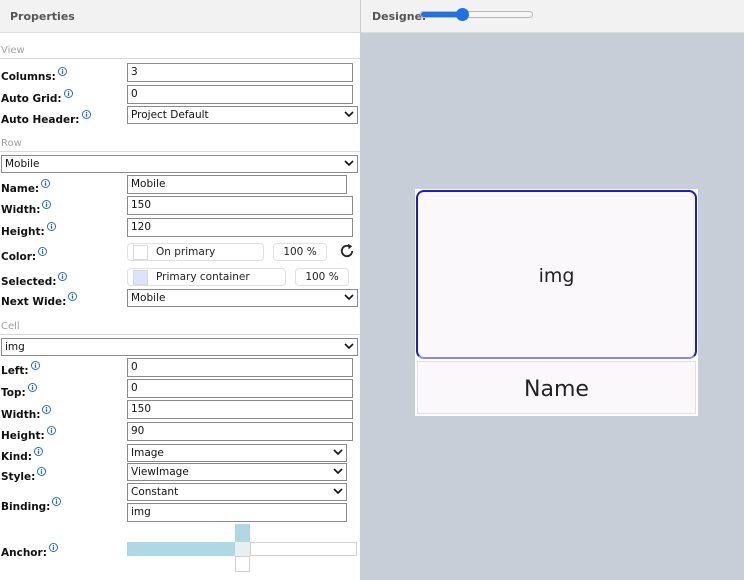  What do you see at coordinates (552, 16) in the screenshot?
I see `designer-header: Designer` at bounding box center [552, 16].